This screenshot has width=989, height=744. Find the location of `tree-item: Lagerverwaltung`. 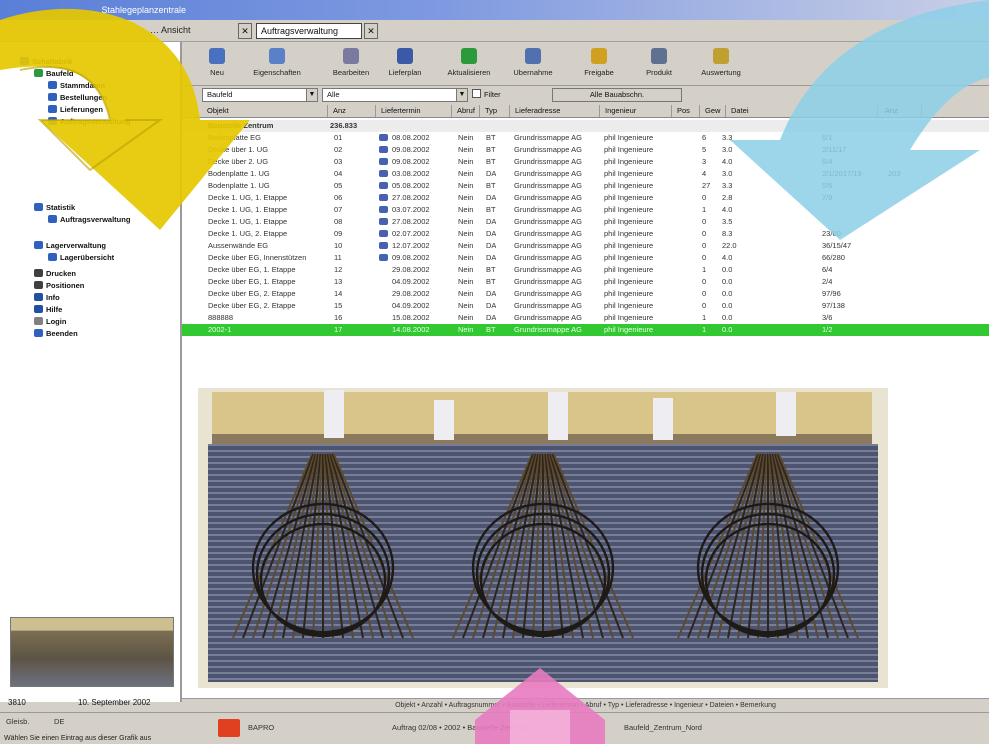

tree-item: Lagerverwaltung is located at coordinates (70, 246).